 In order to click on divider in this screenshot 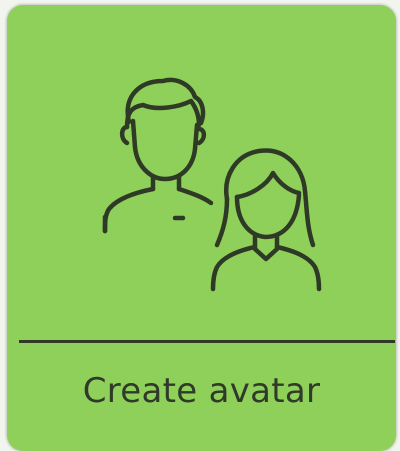, I will do `click(207, 341)`.